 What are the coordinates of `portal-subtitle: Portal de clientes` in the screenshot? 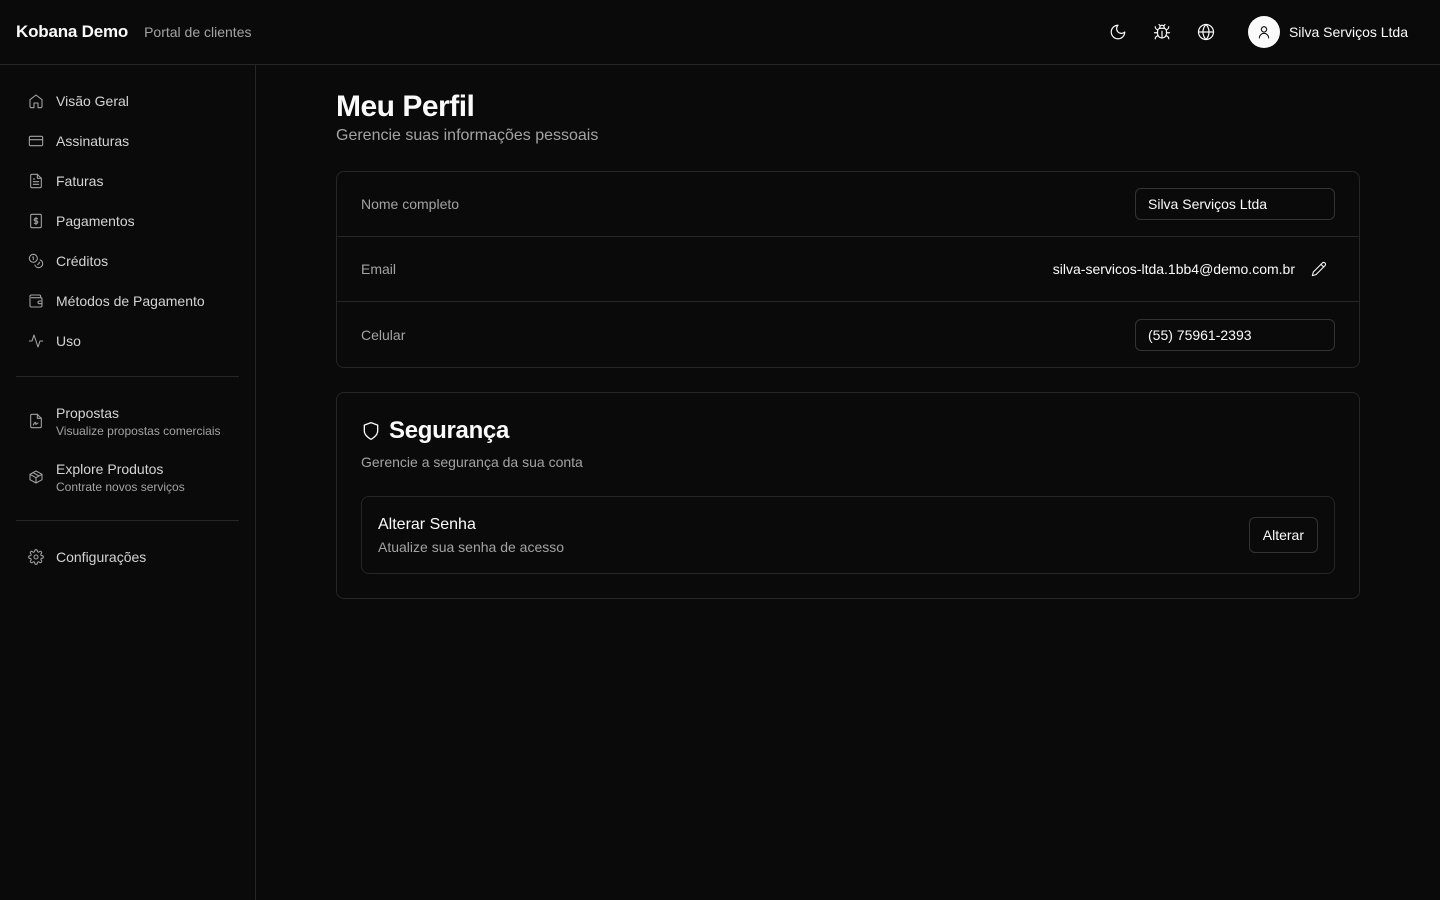 It's located at (198, 32).